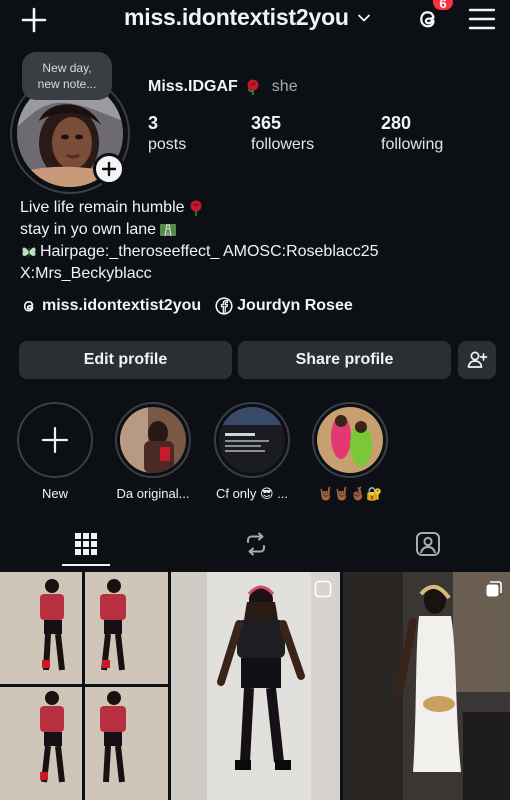  I want to click on facebook-link-text: Jourdyn Rosee, so click(295, 305).